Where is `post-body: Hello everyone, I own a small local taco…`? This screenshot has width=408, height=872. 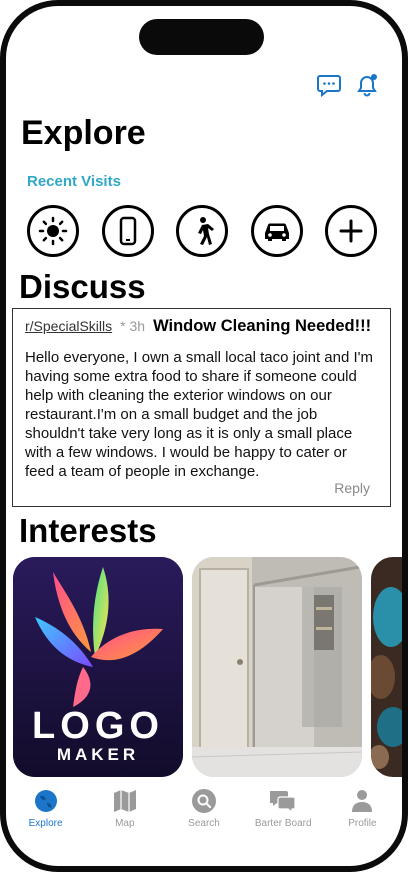 post-body: Hello everyone, I own a small local taco… is located at coordinates (199, 414).